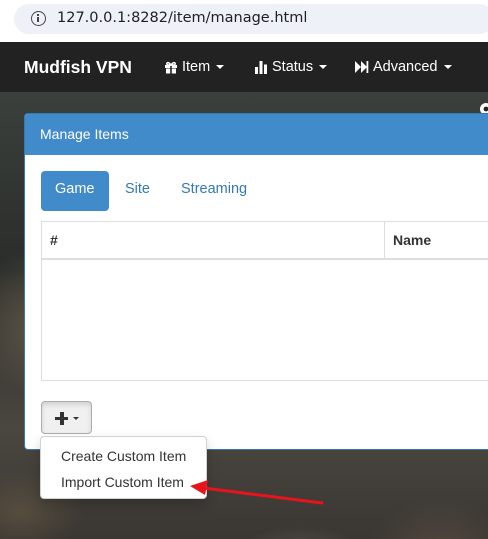  What do you see at coordinates (171, 67) in the screenshot?
I see `gift-icon` at bounding box center [171, 67].